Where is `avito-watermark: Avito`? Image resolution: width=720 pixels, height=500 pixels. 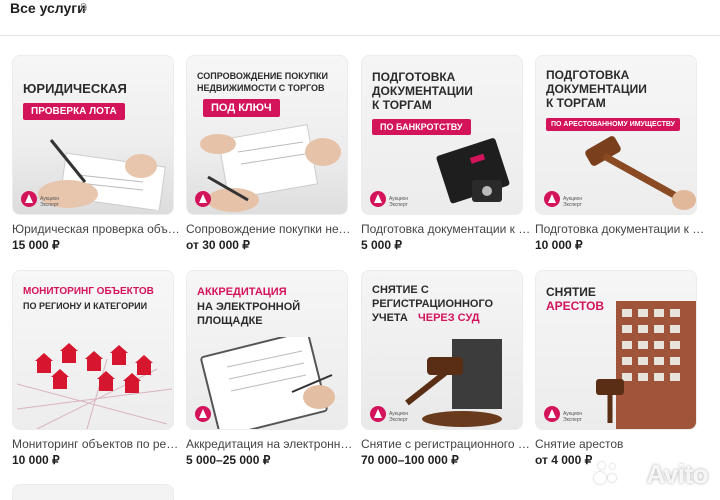
avito-watermark: Avito is located at coordinates (677, 474).